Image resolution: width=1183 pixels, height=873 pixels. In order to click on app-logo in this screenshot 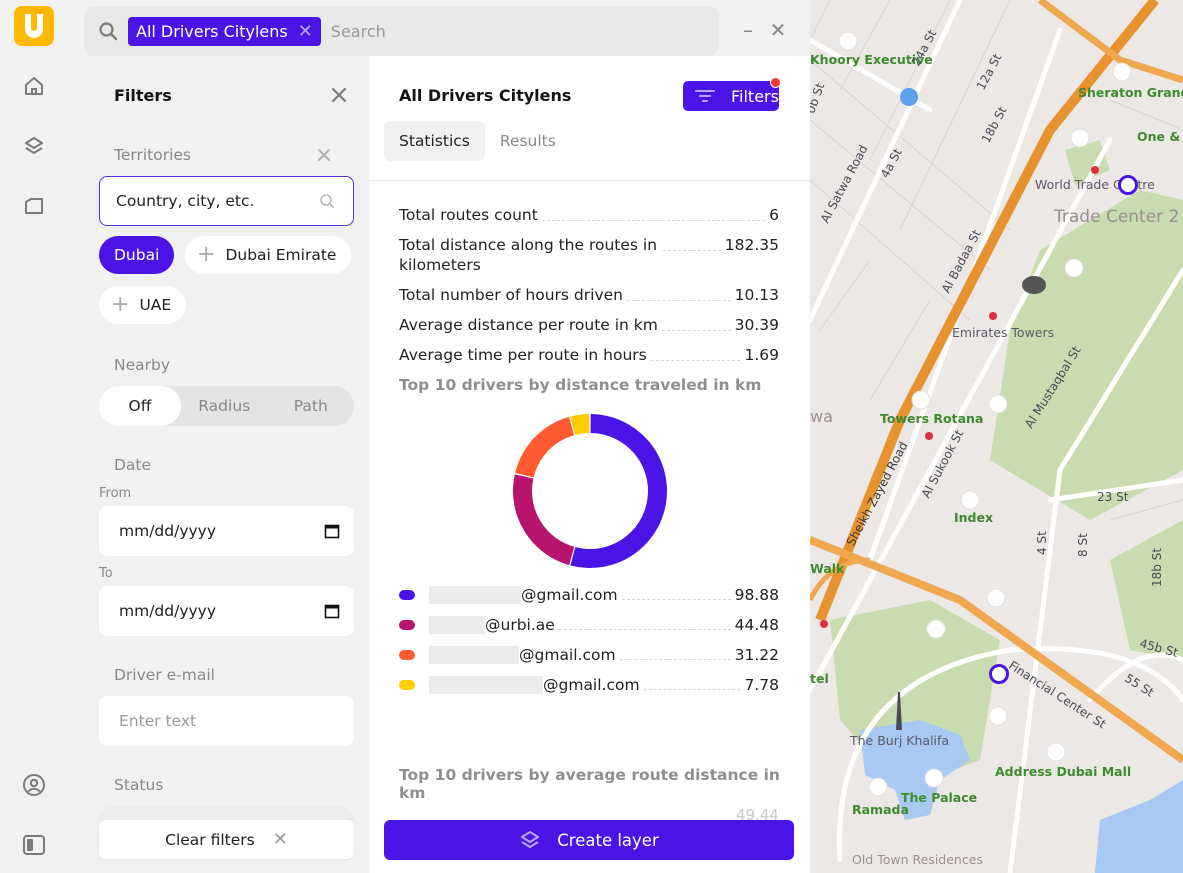, I will do `click(34, 26)`.